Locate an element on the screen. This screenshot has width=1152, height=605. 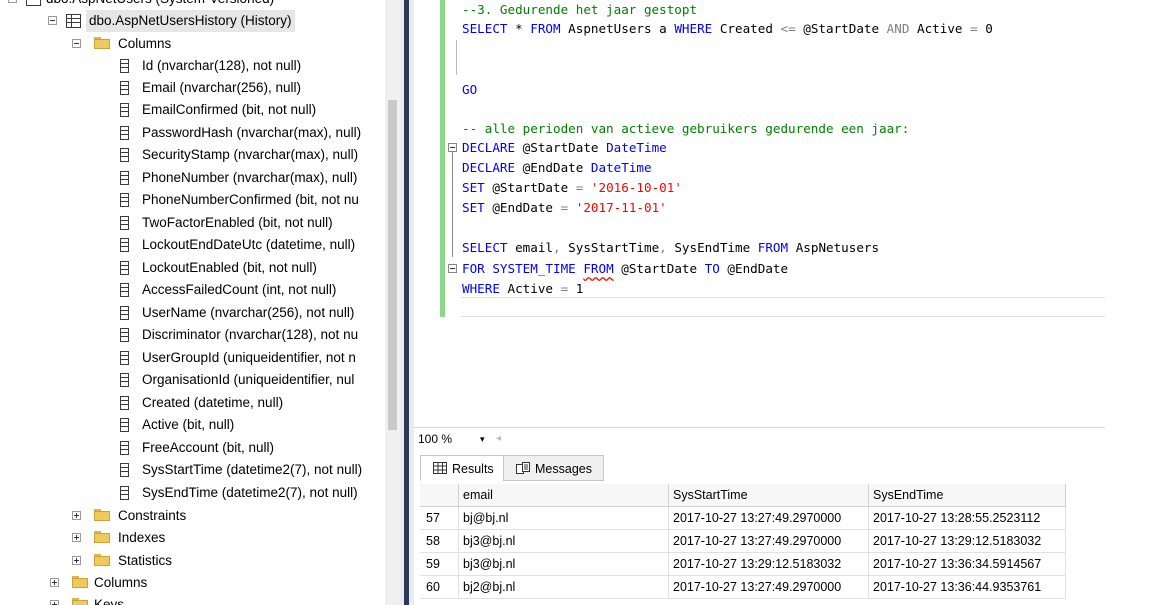
code-text: Active is located at coordinates (530, 288).